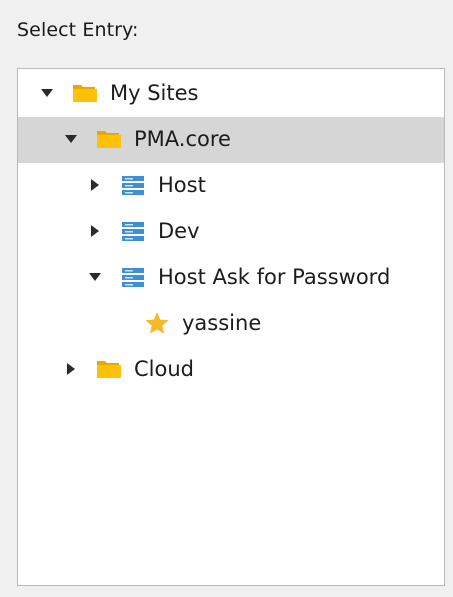 The width and height of the screenshot is (453, 597). Describe the element at coordinates (222, 323) in the screenshot. I see `tree-node-label: yassine` at that location.